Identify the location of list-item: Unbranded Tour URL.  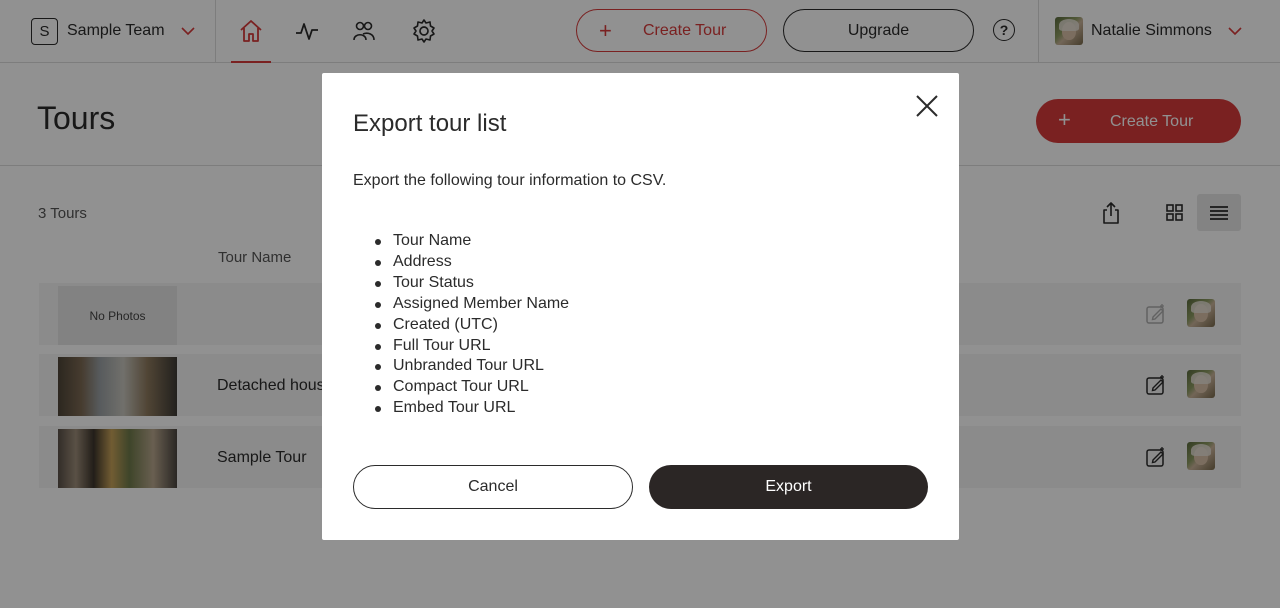
(471, 366).